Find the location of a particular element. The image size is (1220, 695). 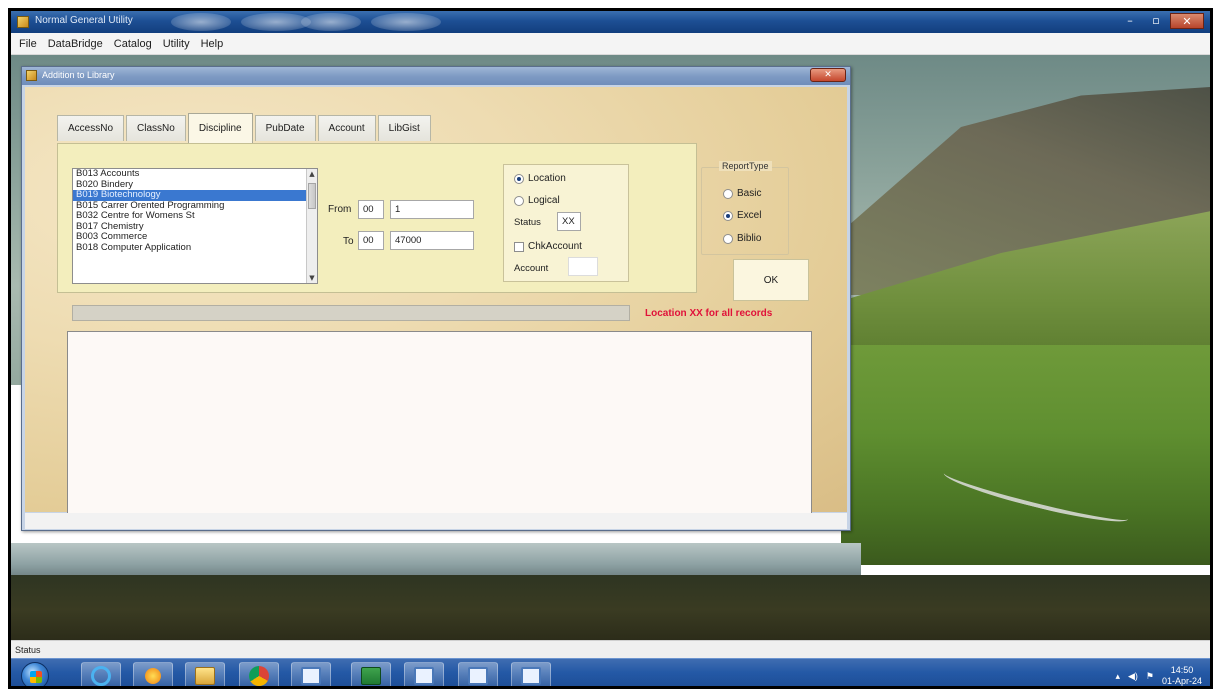

media-player-icon is located at coordinates (153, 676).